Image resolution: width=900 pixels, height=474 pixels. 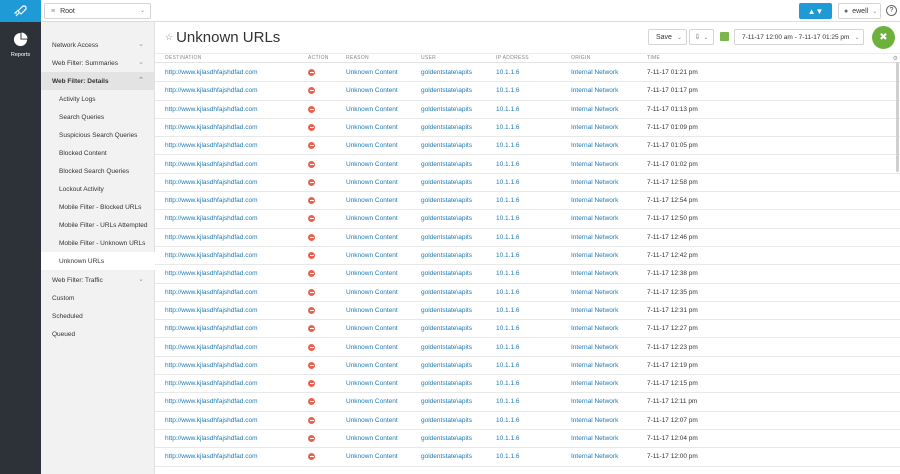 What do you see at coordinates (98, 261) in the screenshot?
I see `sidebar-item-unknown-urls: Unknown URLs` at bounding box center [98, 261].